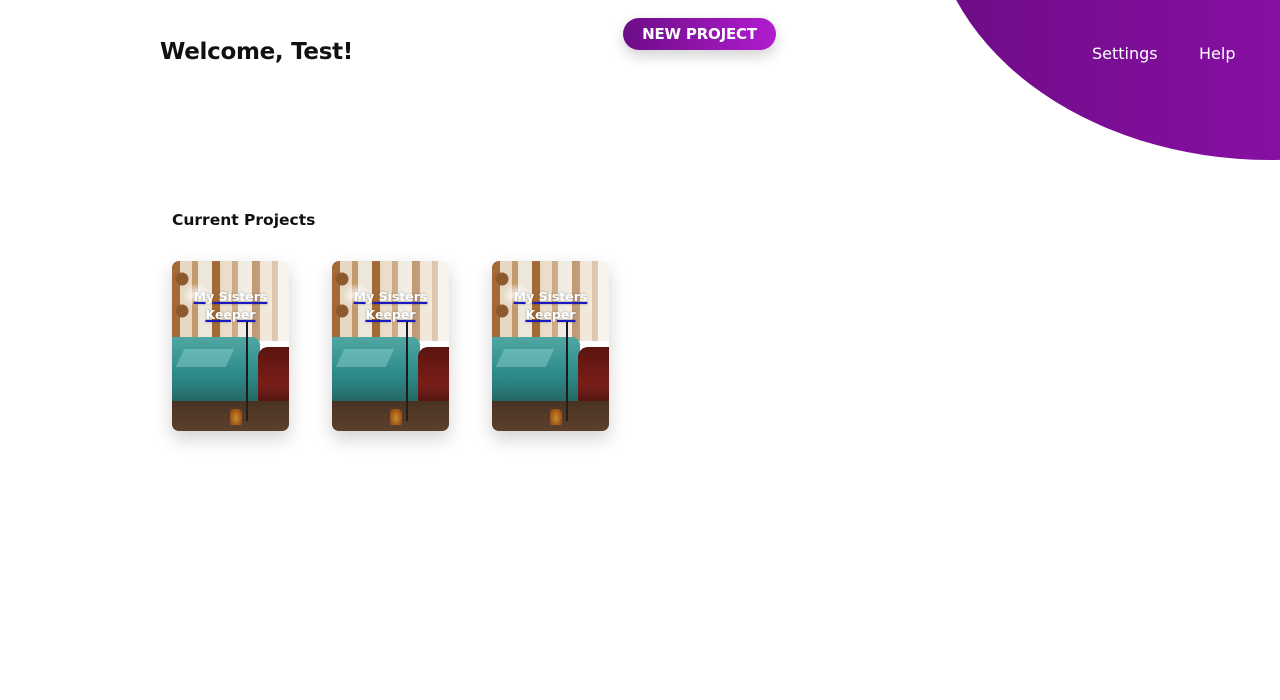  Describe the element at coordinates (256, 52) in the screenshot. I see `welcome-heading: Welcome, Test!` at that location.